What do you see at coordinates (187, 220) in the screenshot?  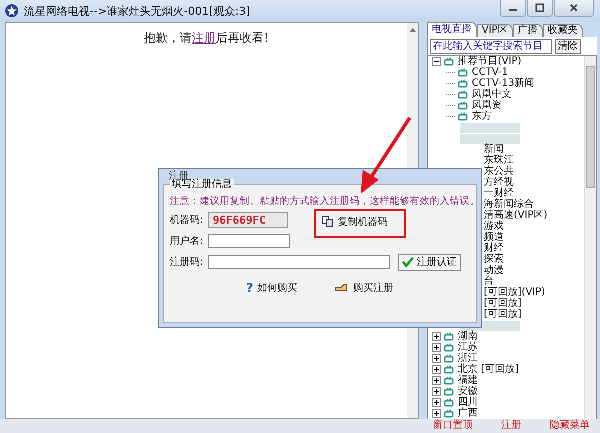 I see `field-label: 机器码:` at bounding box center [187, 220].